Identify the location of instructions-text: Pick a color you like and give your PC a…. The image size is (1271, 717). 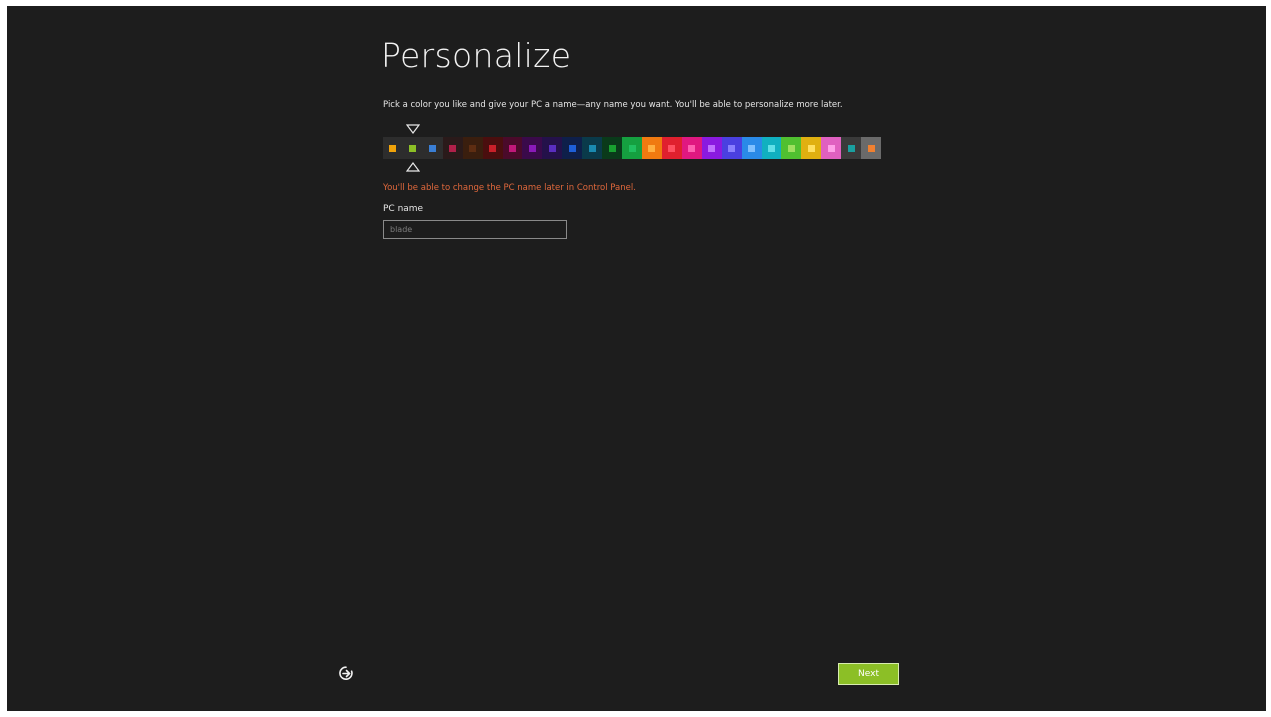
(613, 105).